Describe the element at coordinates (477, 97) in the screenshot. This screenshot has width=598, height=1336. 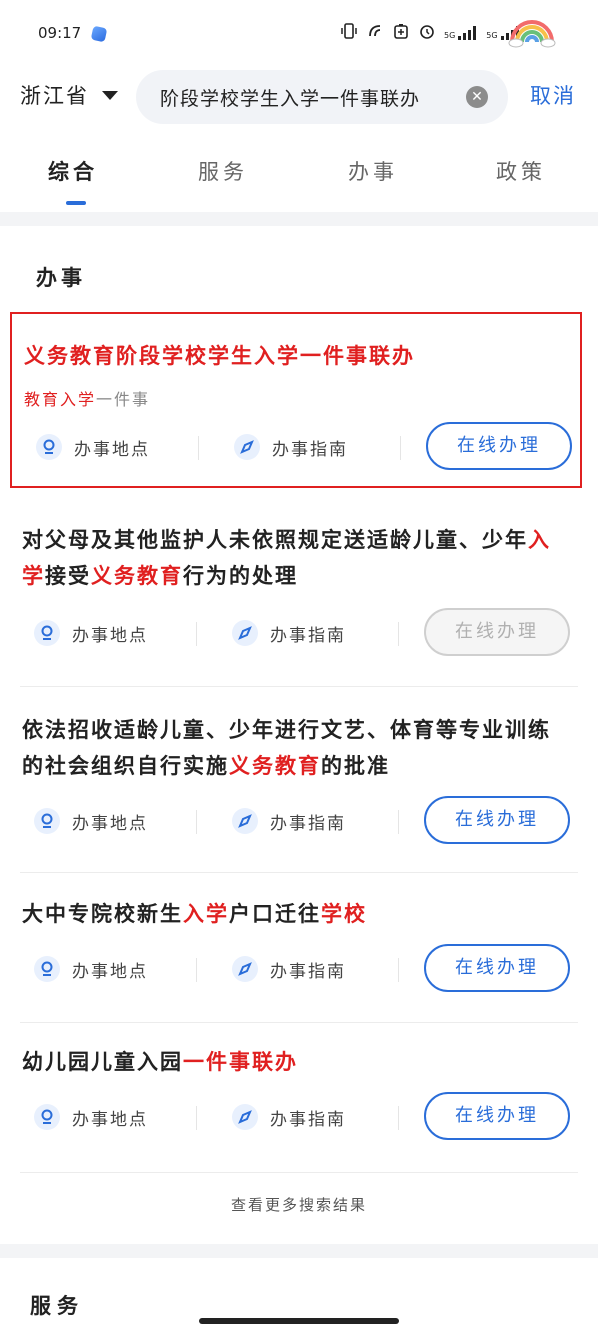
I see `clear-icon: ✕` at that location.